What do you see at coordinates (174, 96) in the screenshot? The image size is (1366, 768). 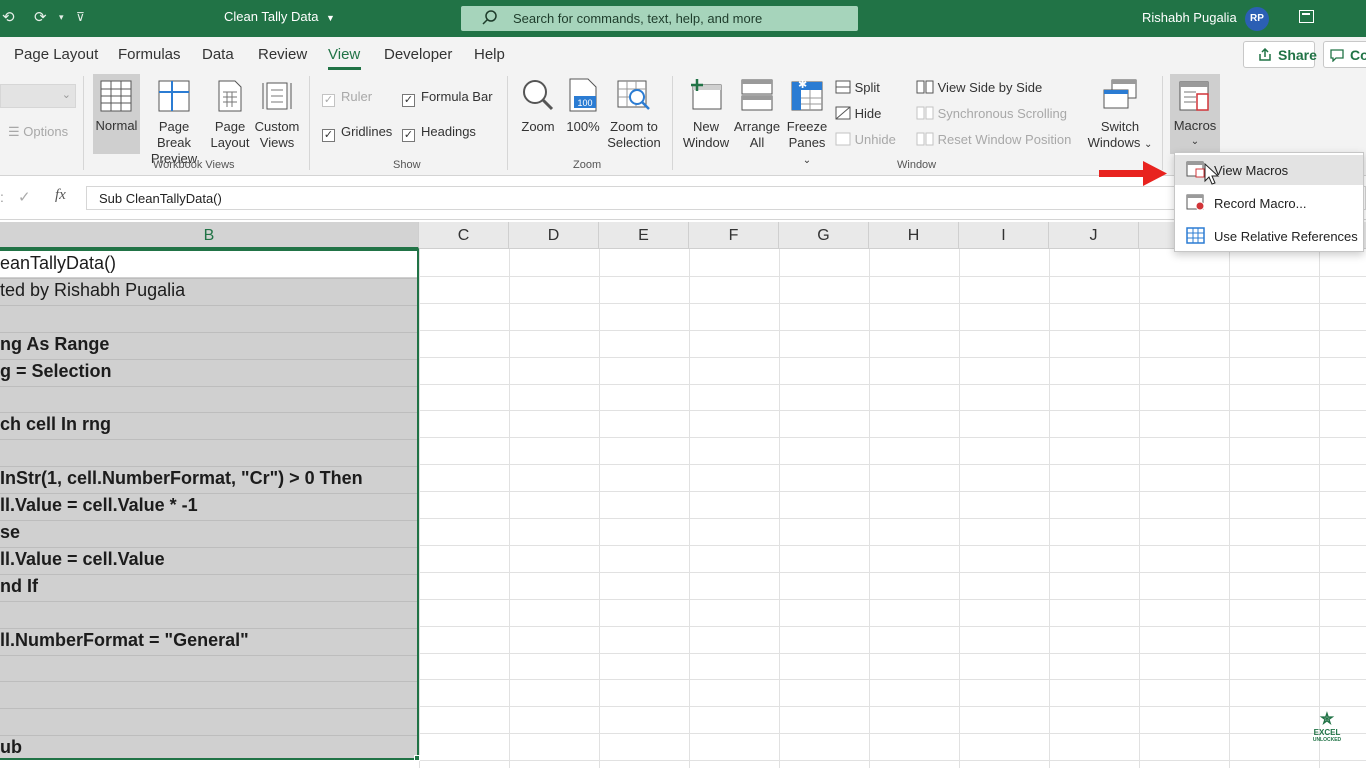 I see `page-break-icon` at bounding box center [174, 96].